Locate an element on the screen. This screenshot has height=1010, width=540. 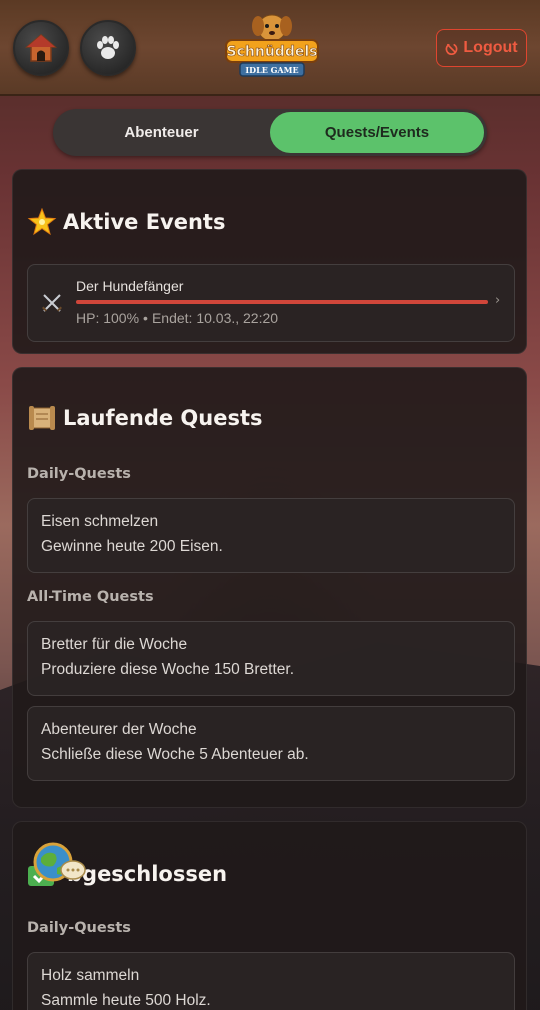
logo-title: Schnüddels is located at coordinates (272, 52).